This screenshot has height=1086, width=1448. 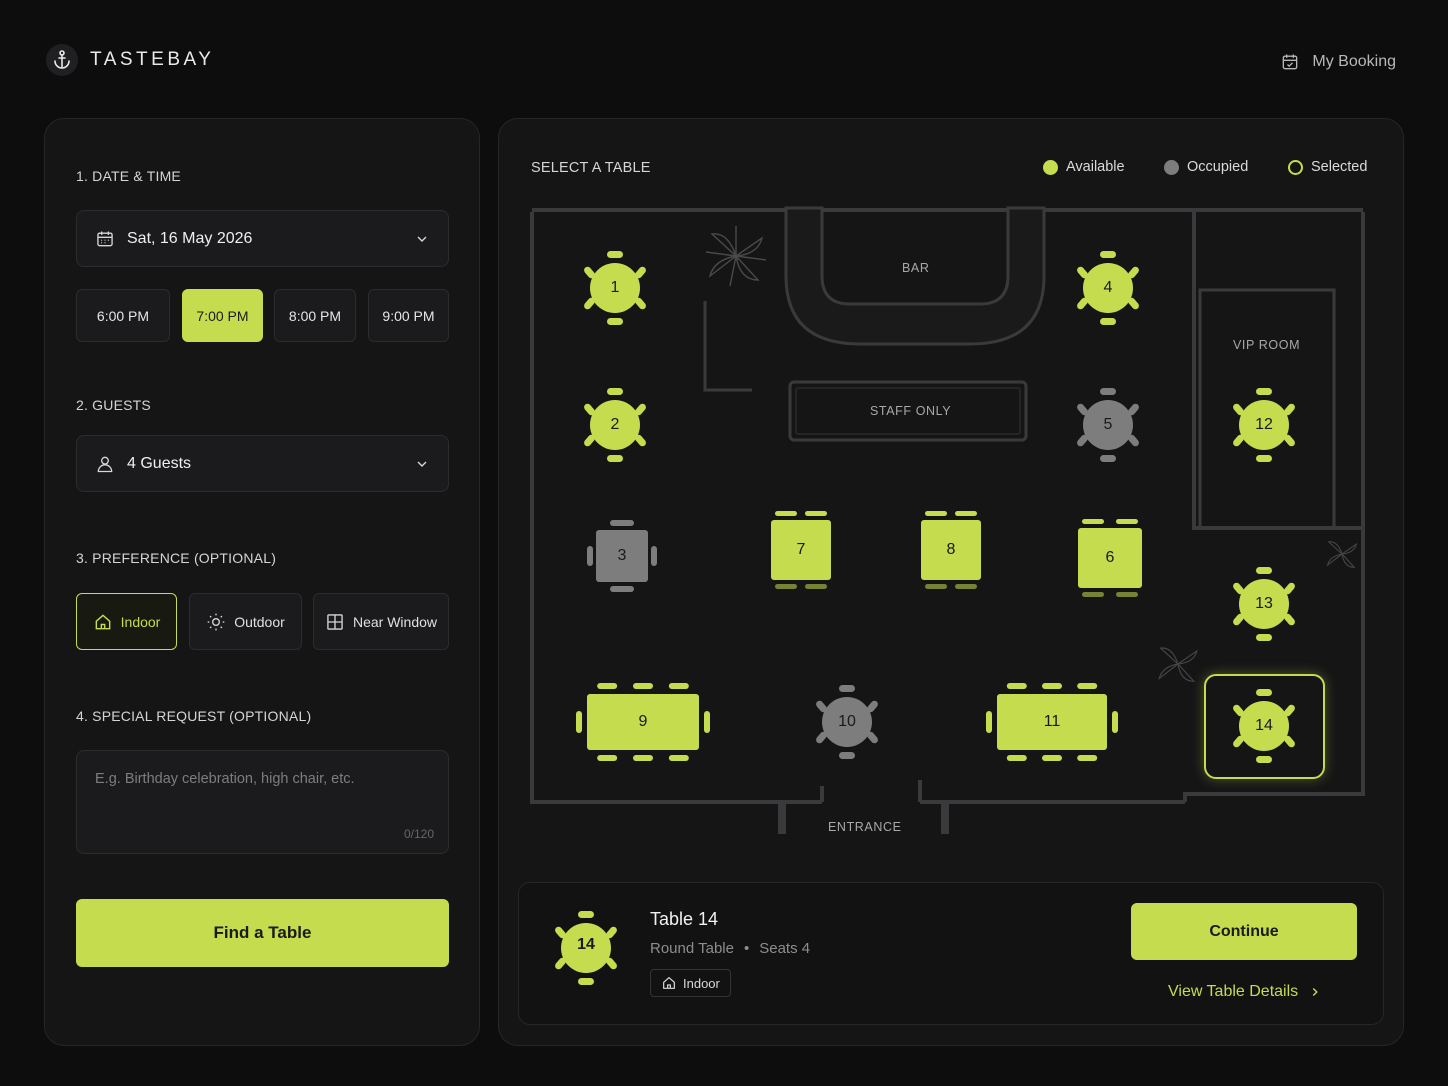 I want to click on table-7: 7, so click(x=801, y=550).